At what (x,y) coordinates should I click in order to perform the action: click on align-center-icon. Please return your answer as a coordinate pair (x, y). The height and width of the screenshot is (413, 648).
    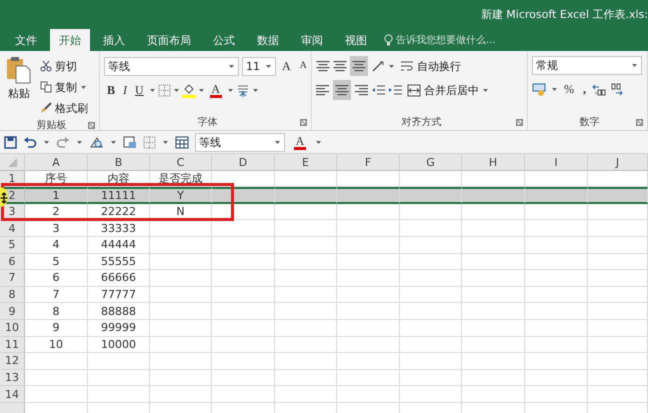
    Looking at the image, I should click on (342, 90).